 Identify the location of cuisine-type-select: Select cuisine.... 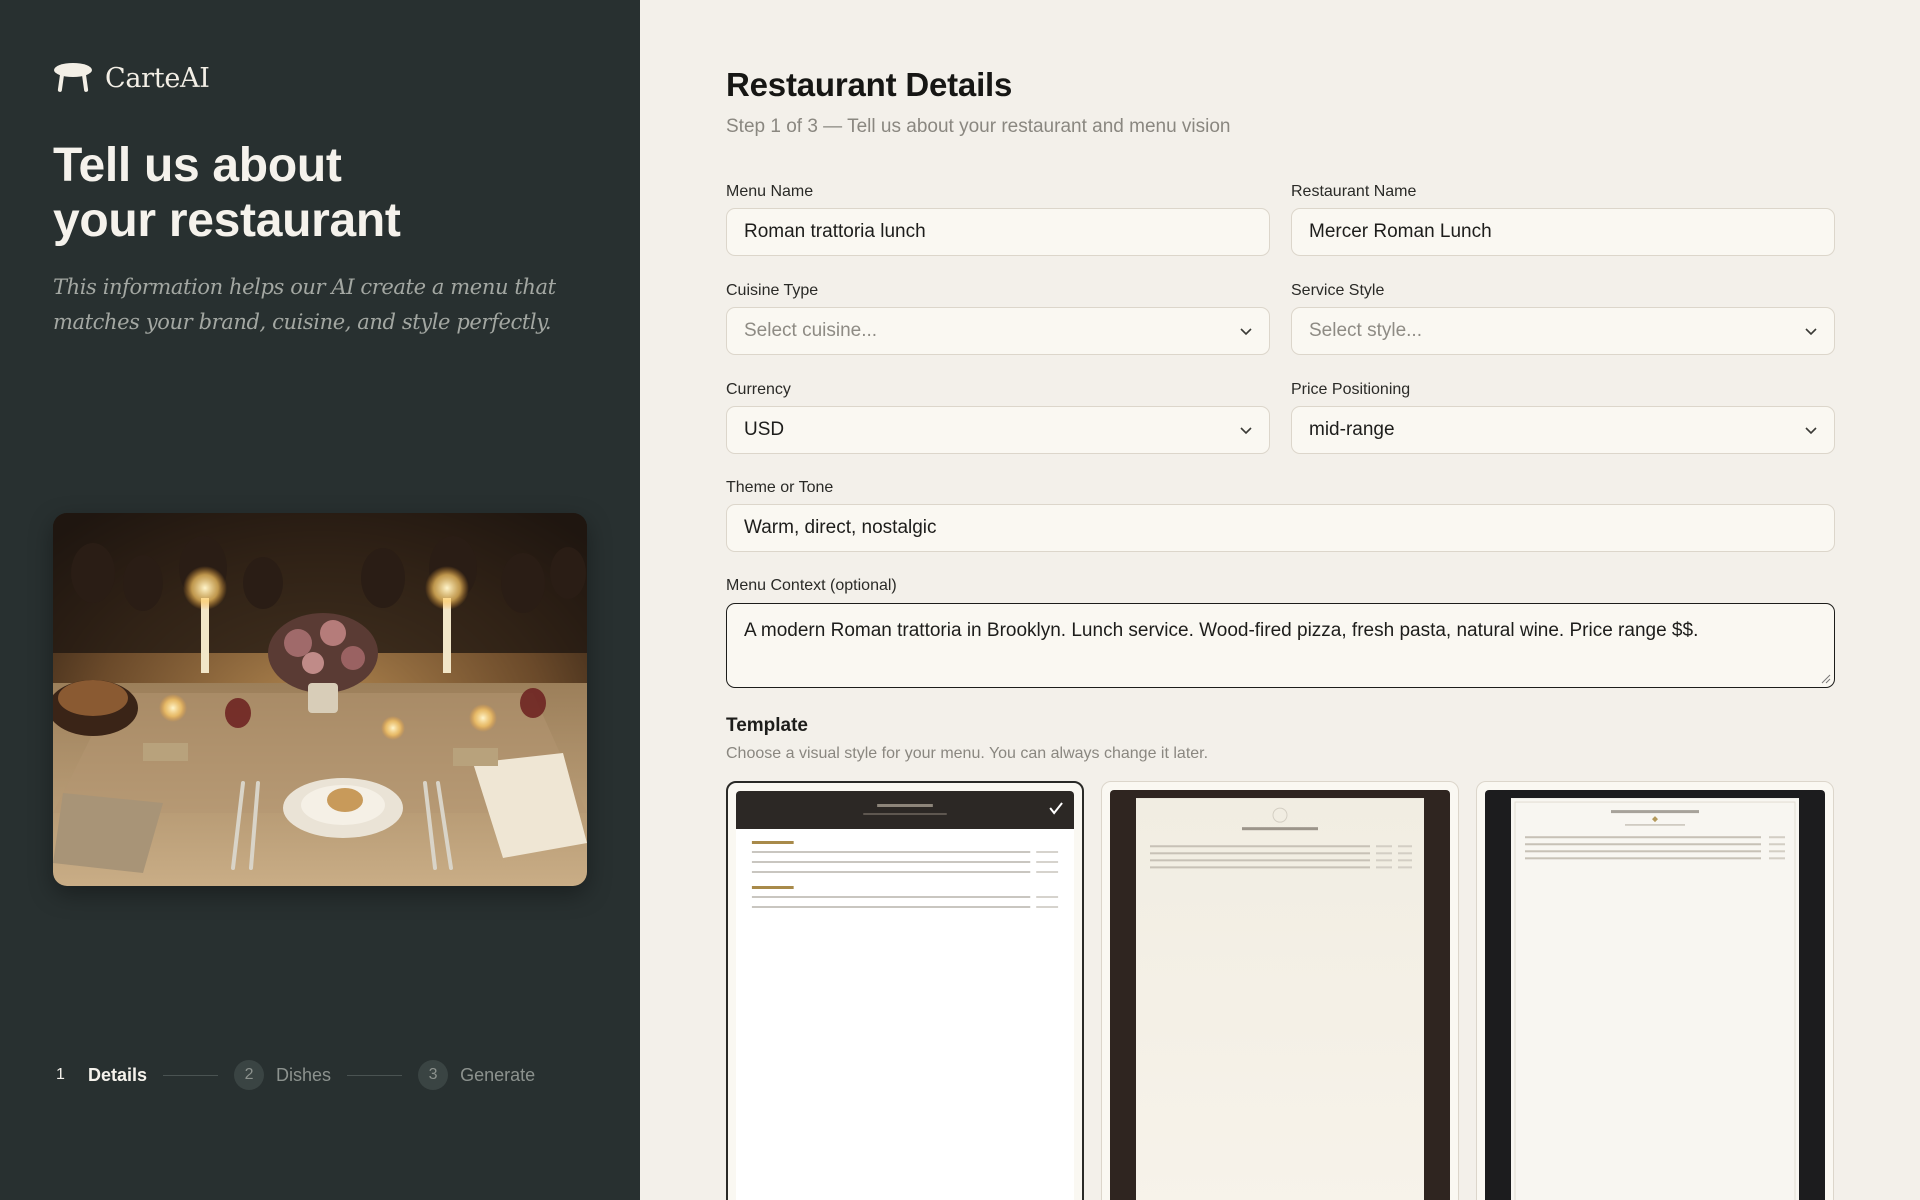
(998, 331).